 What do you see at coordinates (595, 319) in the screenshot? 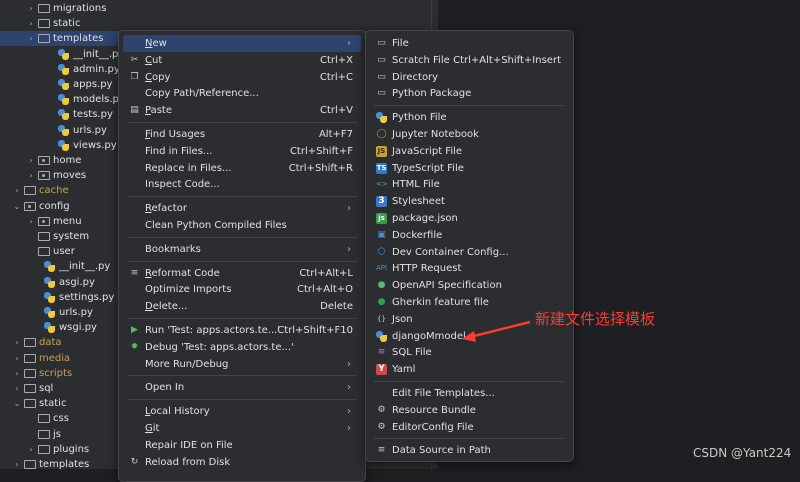
I see `annotation-text: 新建文件选择模板` at bounding box center [595, 319].